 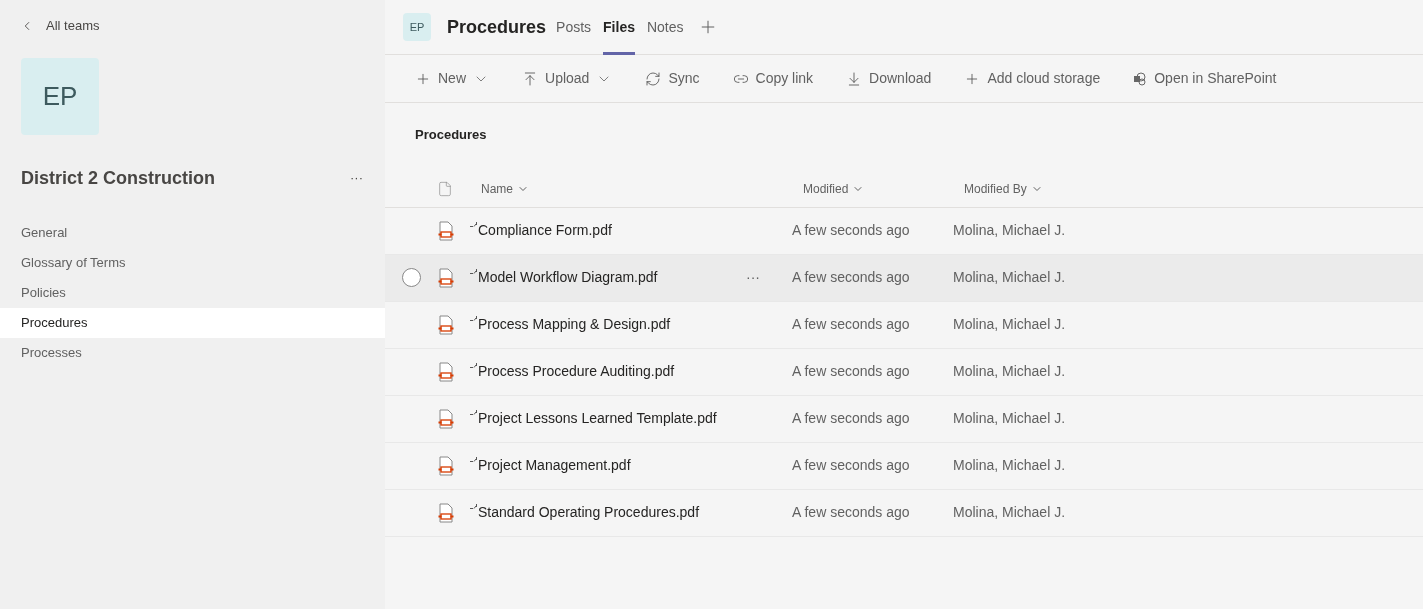 I want to click on sharepoint-icon, so click(x=1140, y=78).